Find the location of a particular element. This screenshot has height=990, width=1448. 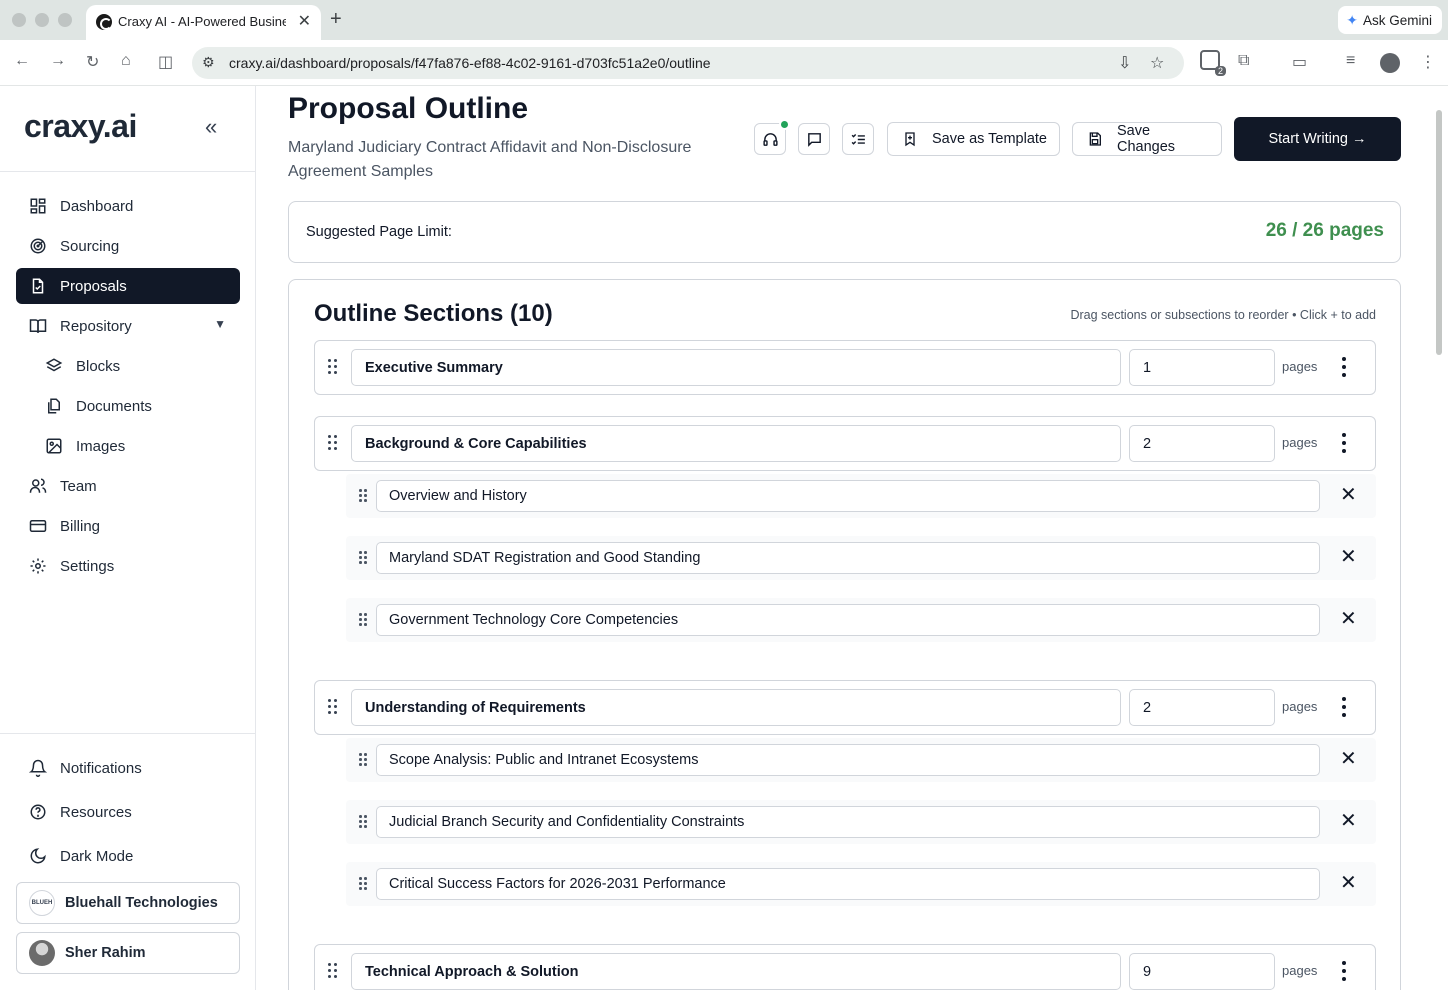

save-as-template-button: Save as Template is located at coordinates (973, 139).